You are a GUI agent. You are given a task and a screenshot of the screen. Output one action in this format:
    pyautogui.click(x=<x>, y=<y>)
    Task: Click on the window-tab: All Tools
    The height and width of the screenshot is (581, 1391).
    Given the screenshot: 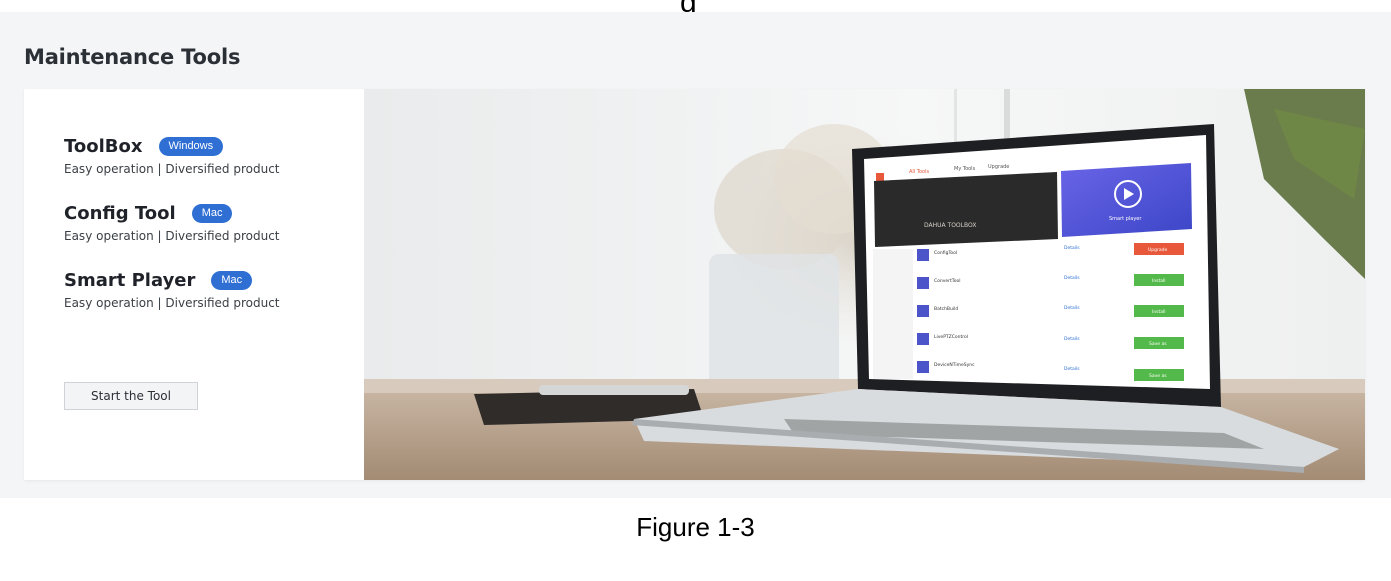 What is the action you would take?
    pyautogui.click(x=919, y=172)
    